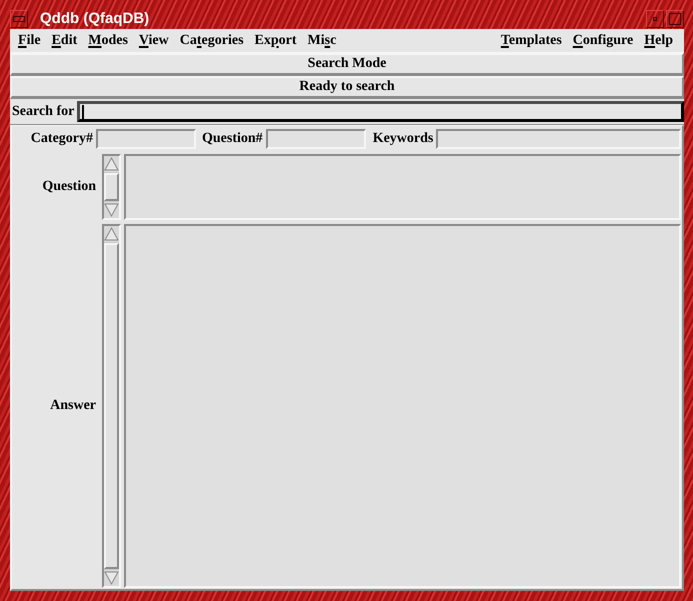 The image size is (693, 601). I want to click on minimize-button, so click(655, 19).